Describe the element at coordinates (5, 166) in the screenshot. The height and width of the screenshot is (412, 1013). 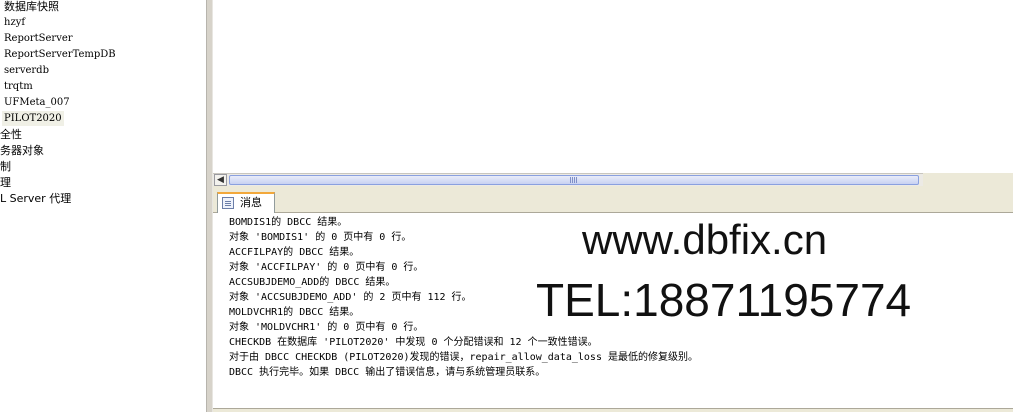
I see `tree-node-replication: 制` at that location.